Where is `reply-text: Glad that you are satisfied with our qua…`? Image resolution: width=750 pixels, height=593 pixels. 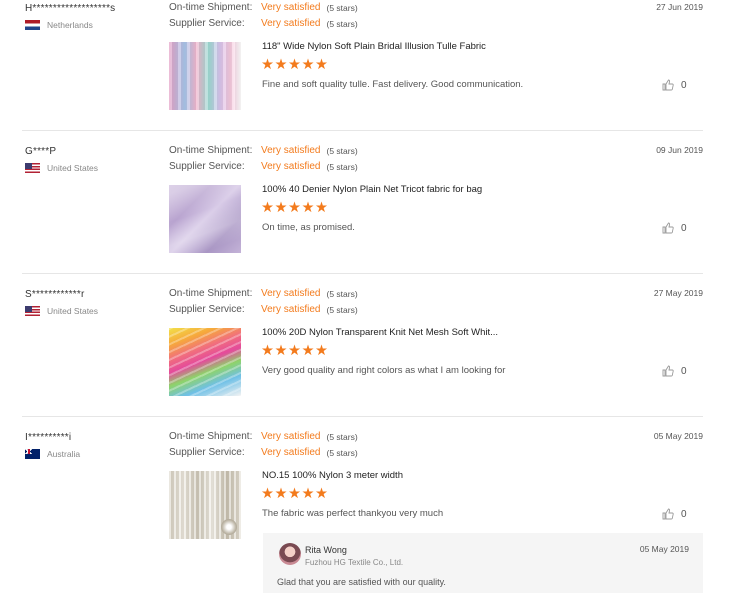
reply-text: Glad that you are satisfied with our qua… is located at coordinates (361, 582).